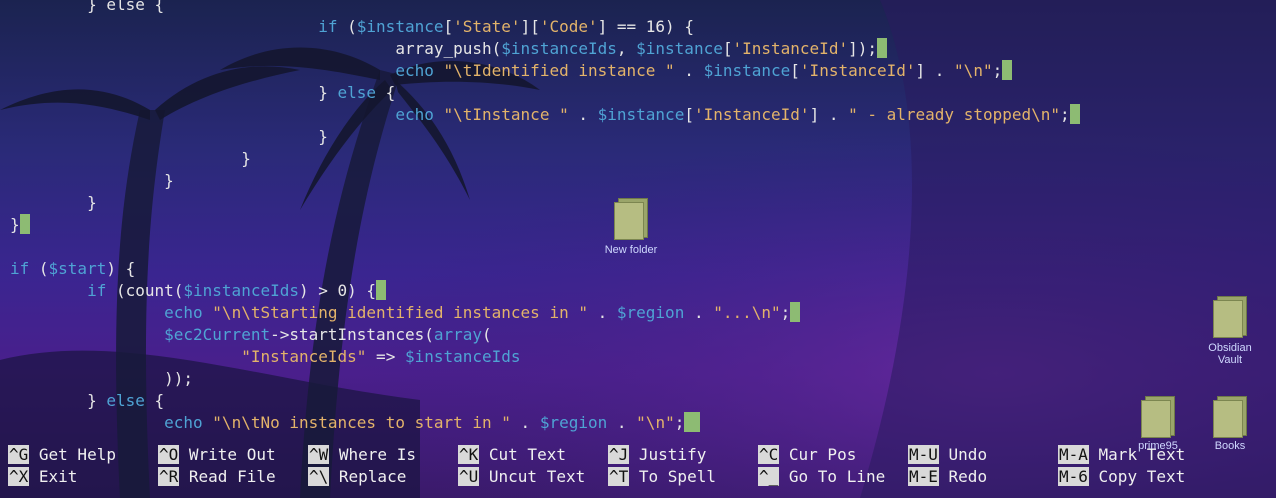 The height and width of the screenshot is (498, 1276). I want to click on shortcut-item: ^C Cur Pos, so click(807, 455).